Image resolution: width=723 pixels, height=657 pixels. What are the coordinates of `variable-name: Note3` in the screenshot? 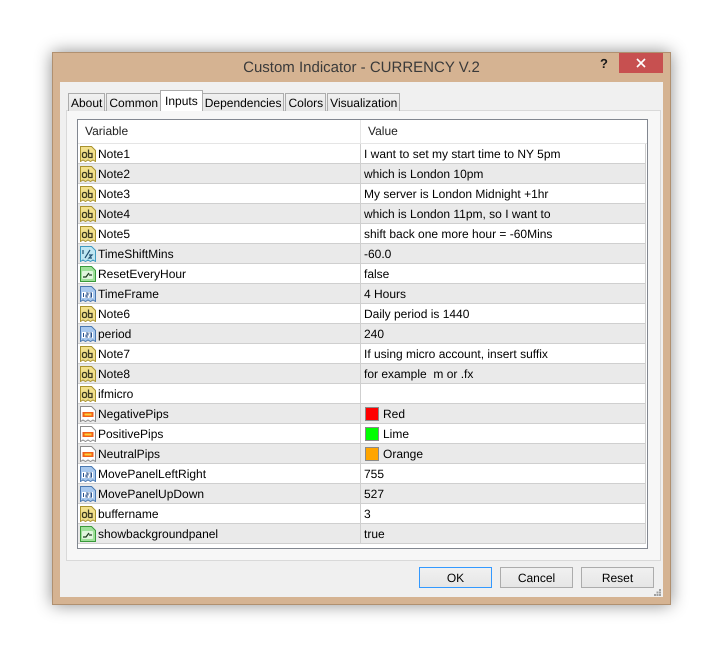 It's located at (114, 194).